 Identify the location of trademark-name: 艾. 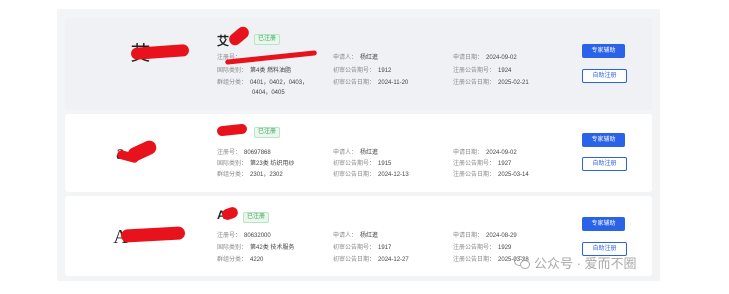
(223, 41).